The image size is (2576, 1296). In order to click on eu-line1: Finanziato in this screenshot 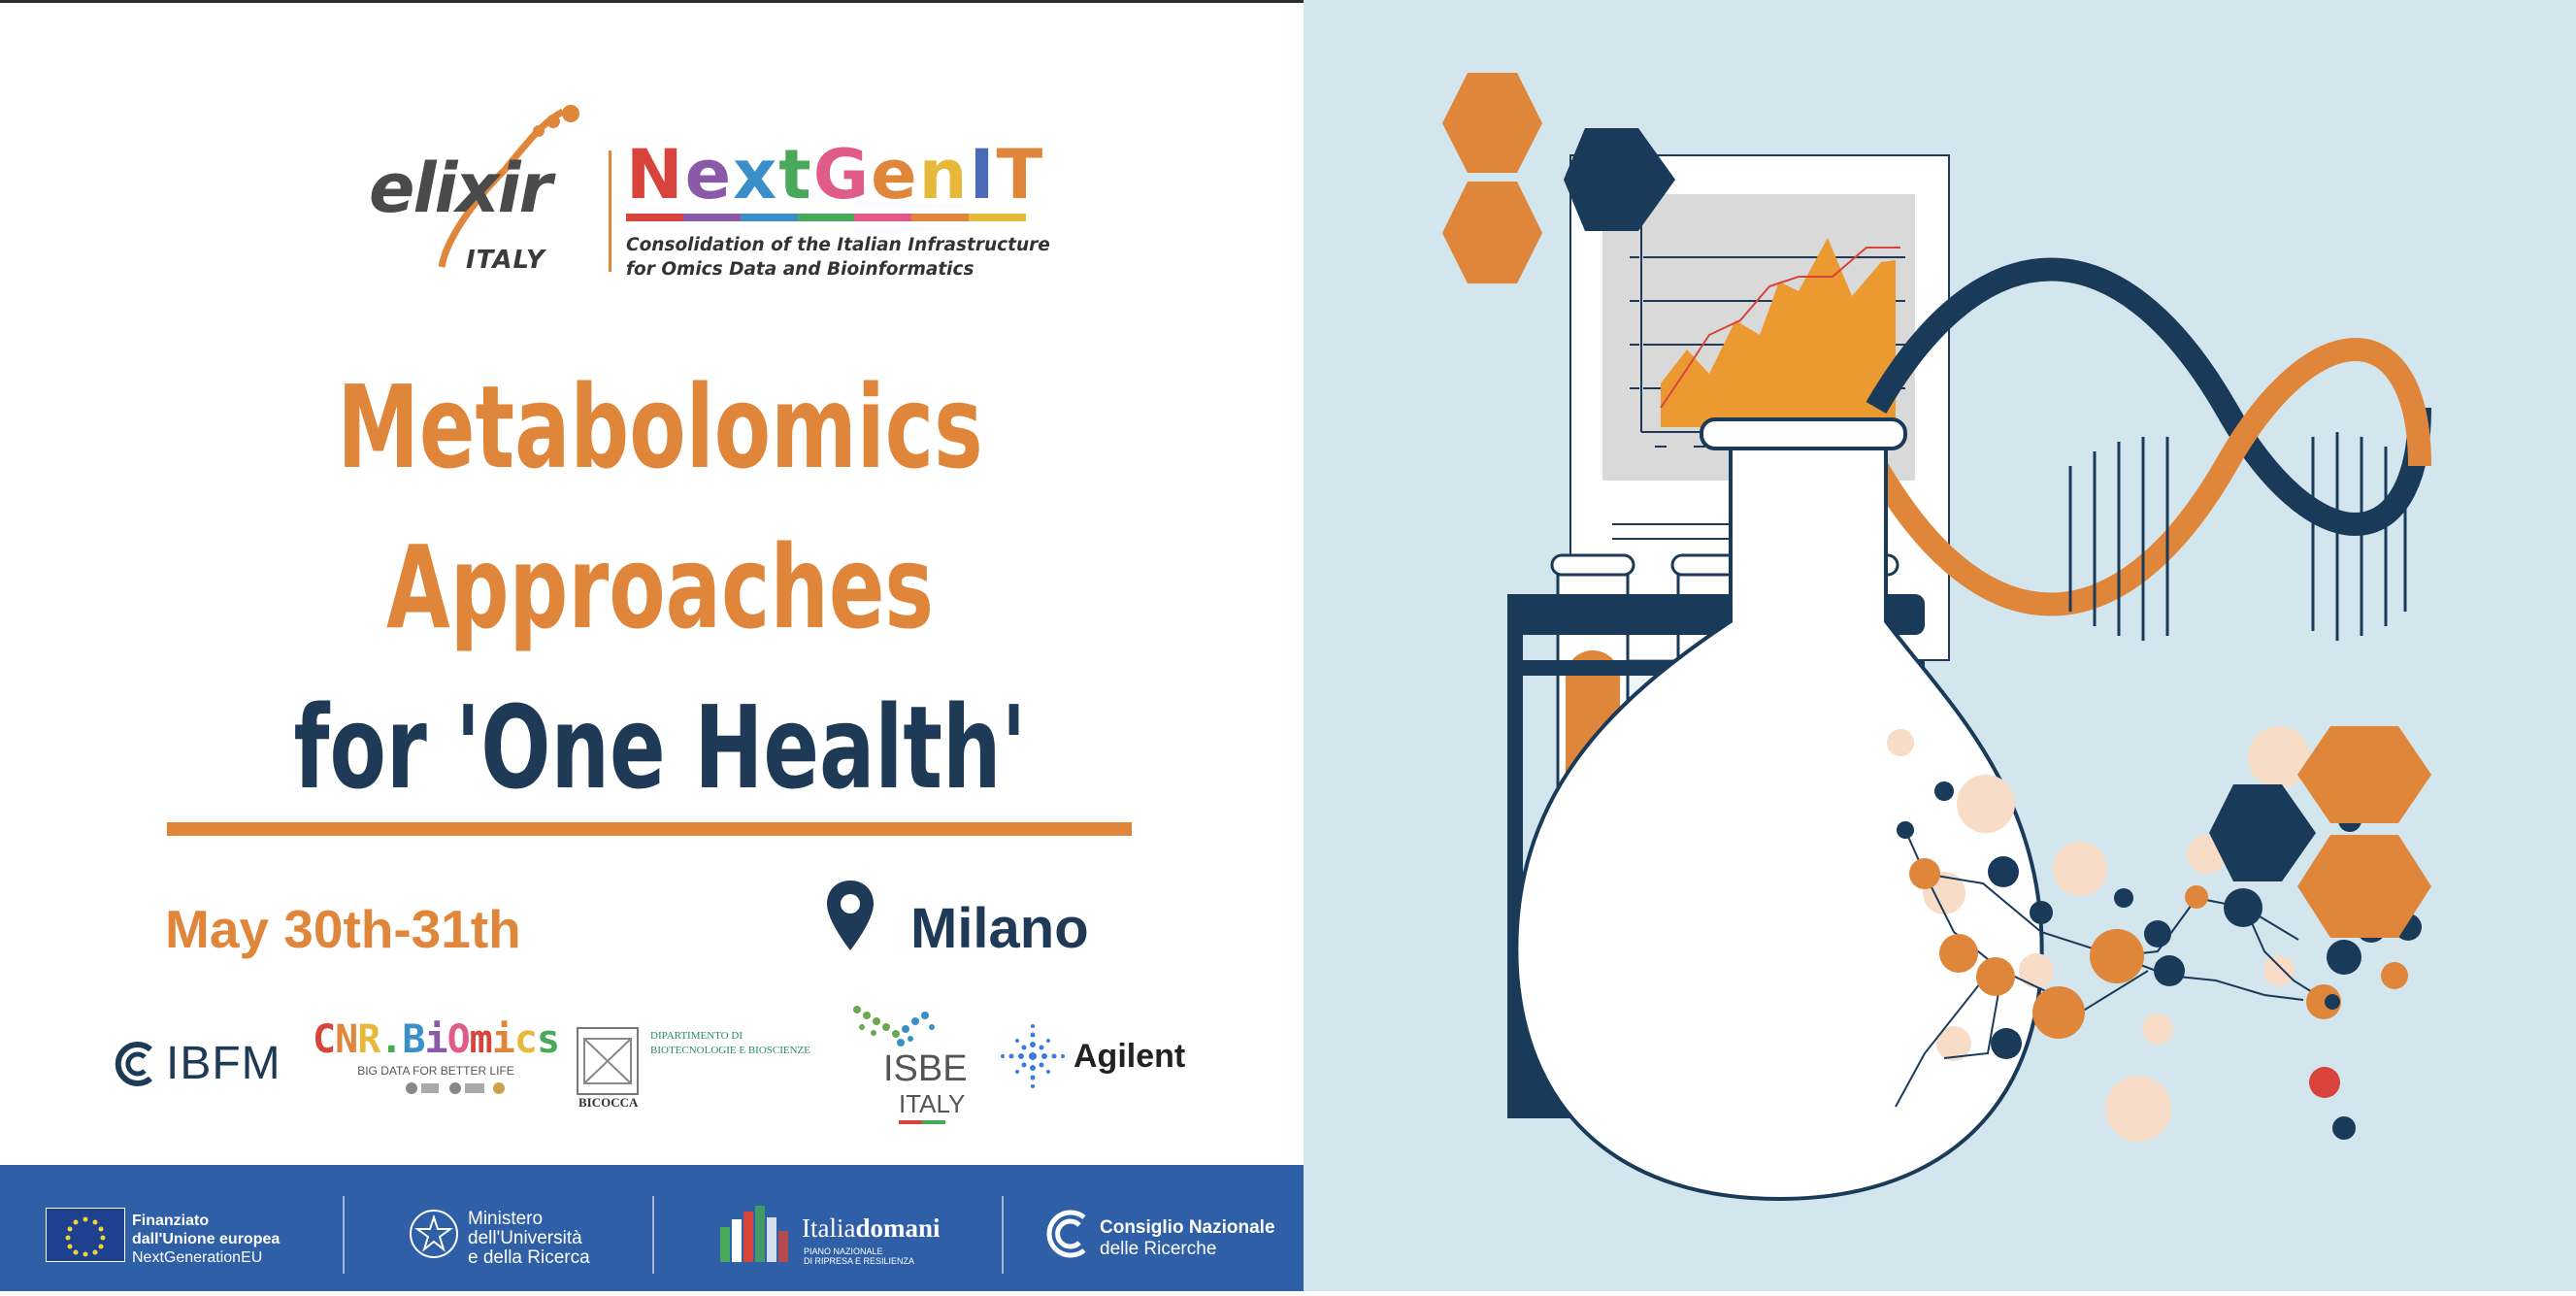, I will do `click(171, 1221)`.